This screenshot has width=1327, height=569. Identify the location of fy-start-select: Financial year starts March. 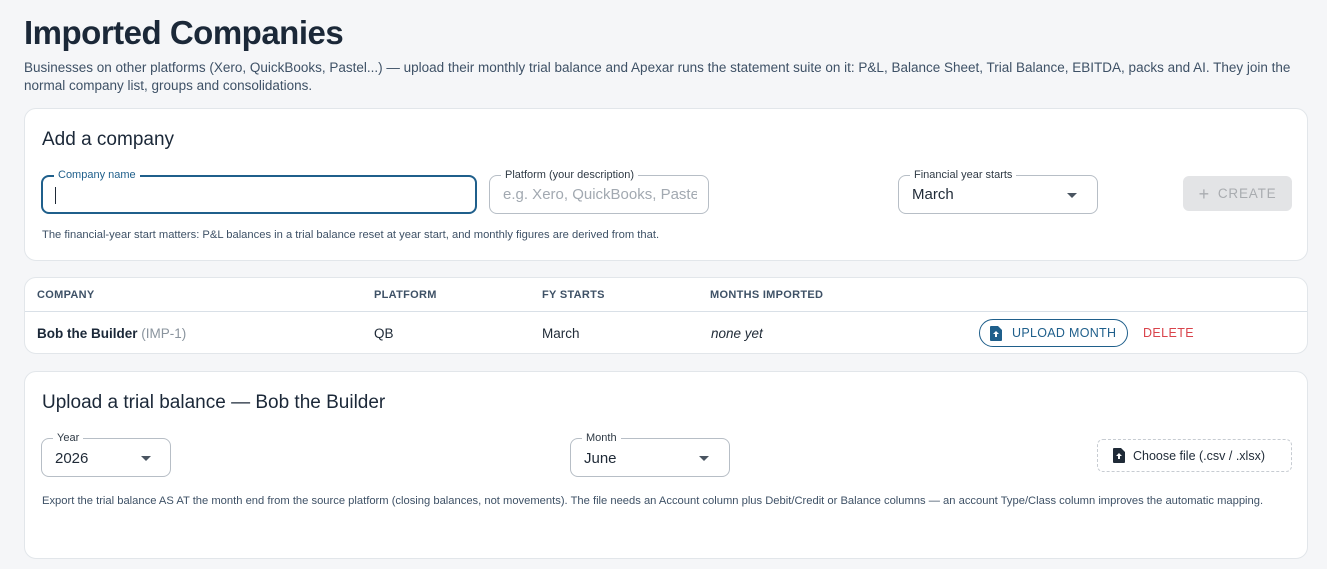
(998, 191).